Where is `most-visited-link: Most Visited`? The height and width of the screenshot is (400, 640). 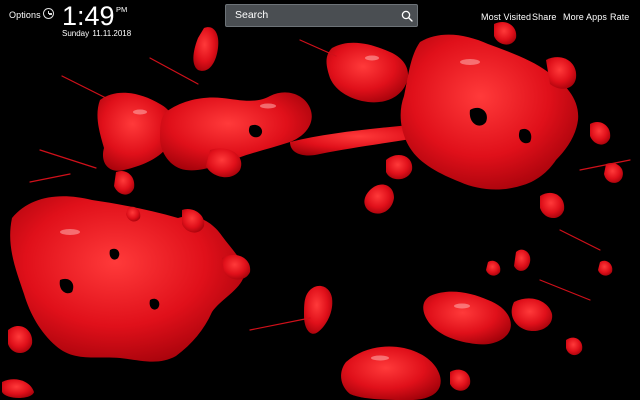 most-visited-link: Most Visited is located at coordinates (506, 17).